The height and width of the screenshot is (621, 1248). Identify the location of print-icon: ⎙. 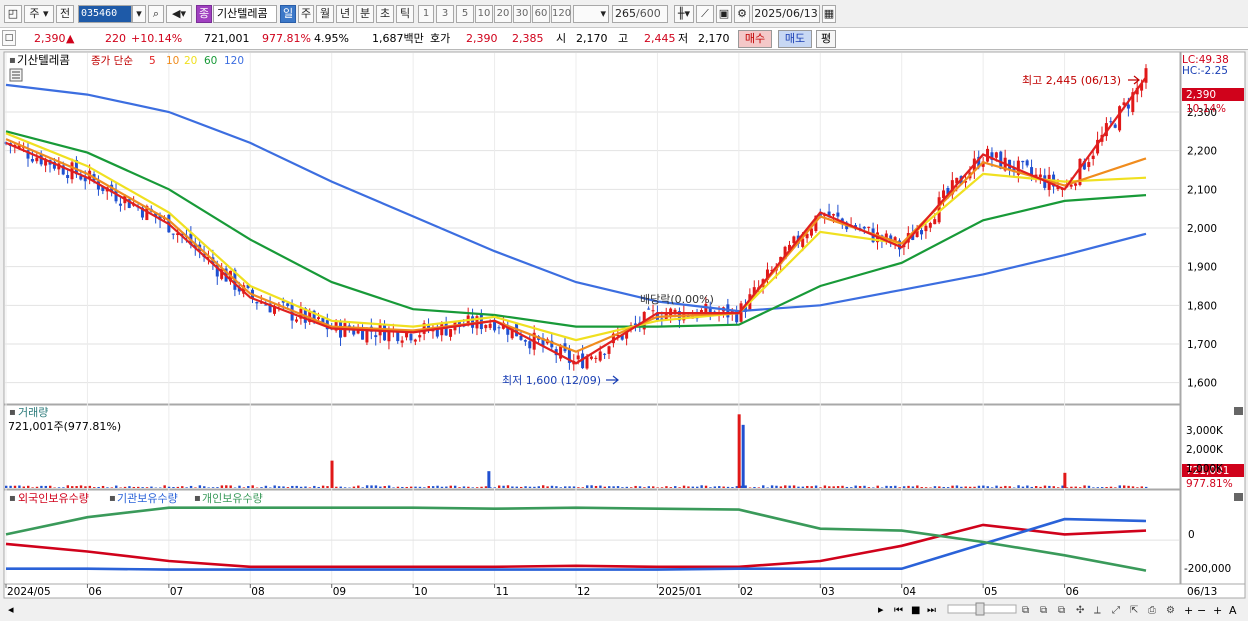
(1152, 610).